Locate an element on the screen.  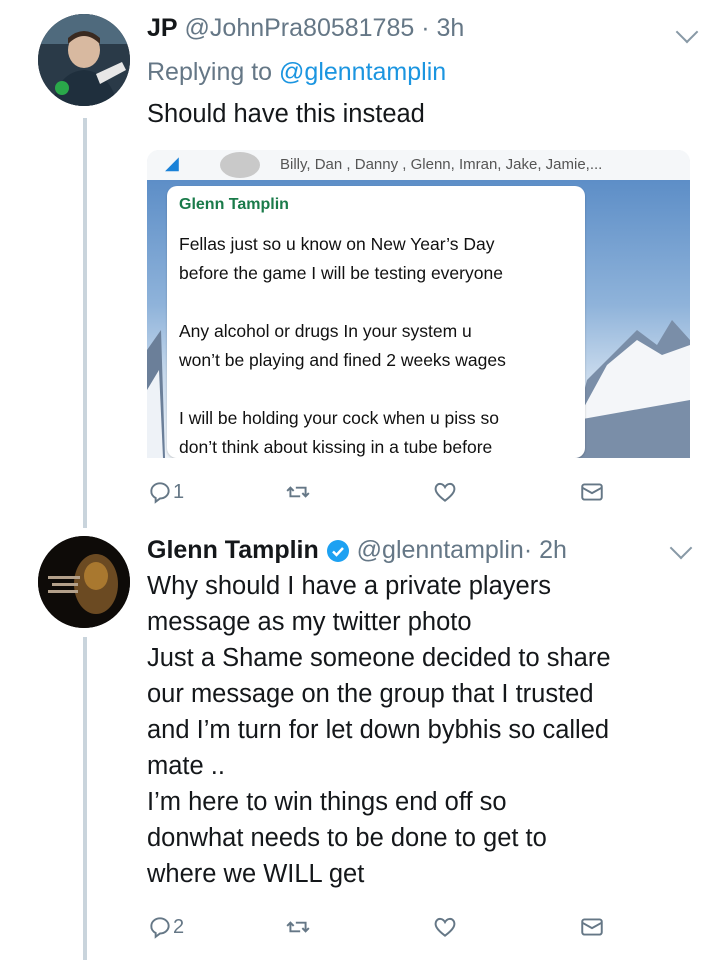
tweet-text-line: message as my twitter photo is located at coordinates (309, 622).